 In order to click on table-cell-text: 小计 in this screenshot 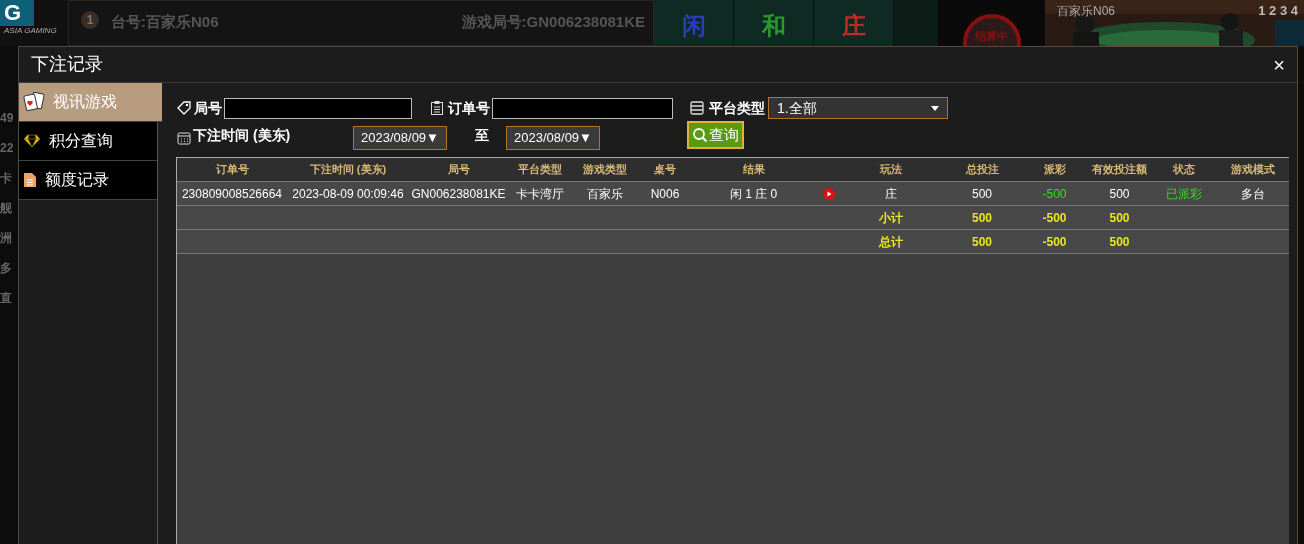, I will do `click(891, 218)`.